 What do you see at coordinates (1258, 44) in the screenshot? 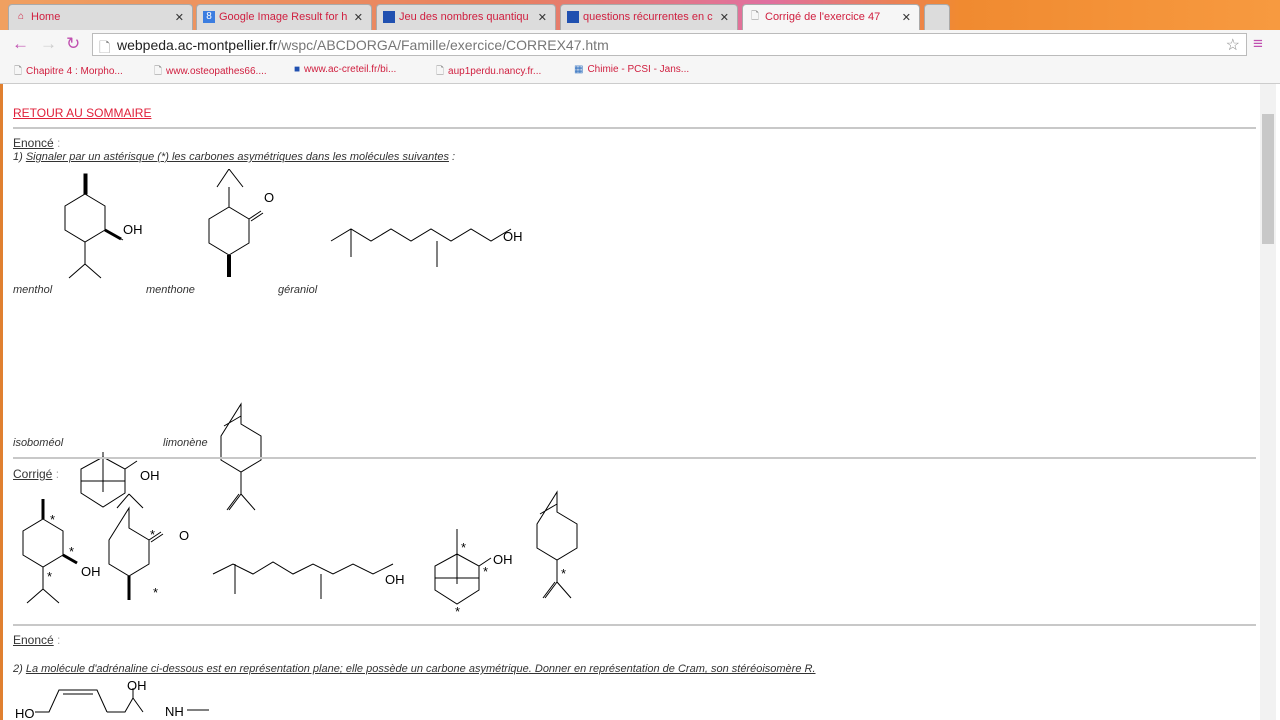
I see `menu-icon: ≡` at bounding box center [1258, 44].